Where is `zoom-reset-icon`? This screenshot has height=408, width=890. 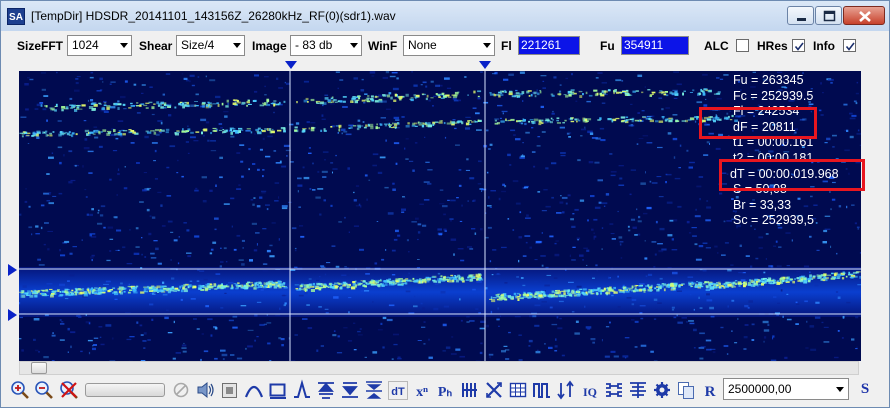
zoom-reset-icon is located at coordinates (69, 390).